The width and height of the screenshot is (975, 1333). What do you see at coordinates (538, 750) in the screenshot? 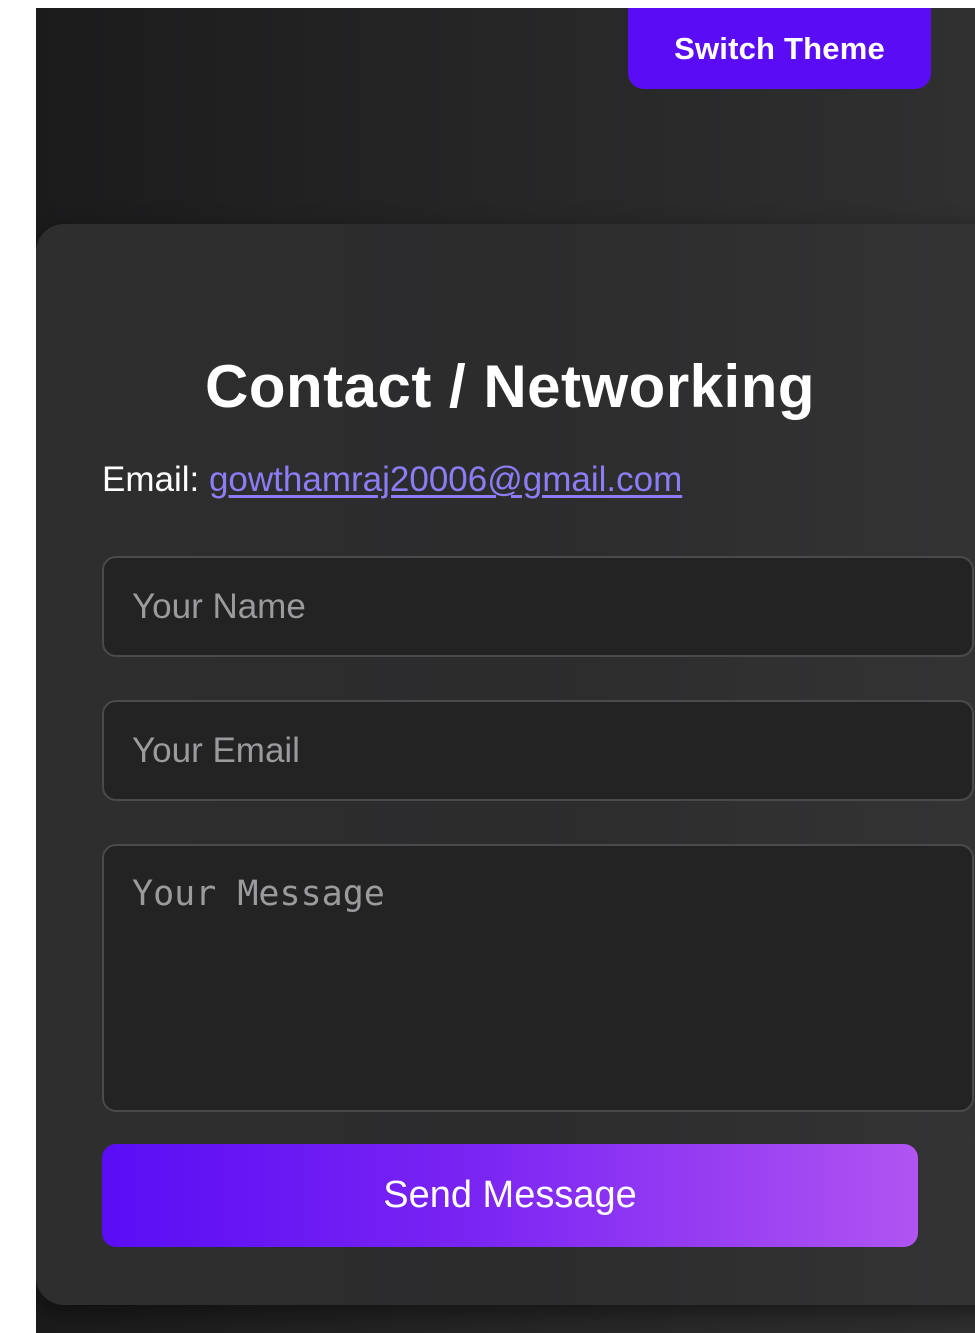
I see `email-input` at bounding box center [538, 750].